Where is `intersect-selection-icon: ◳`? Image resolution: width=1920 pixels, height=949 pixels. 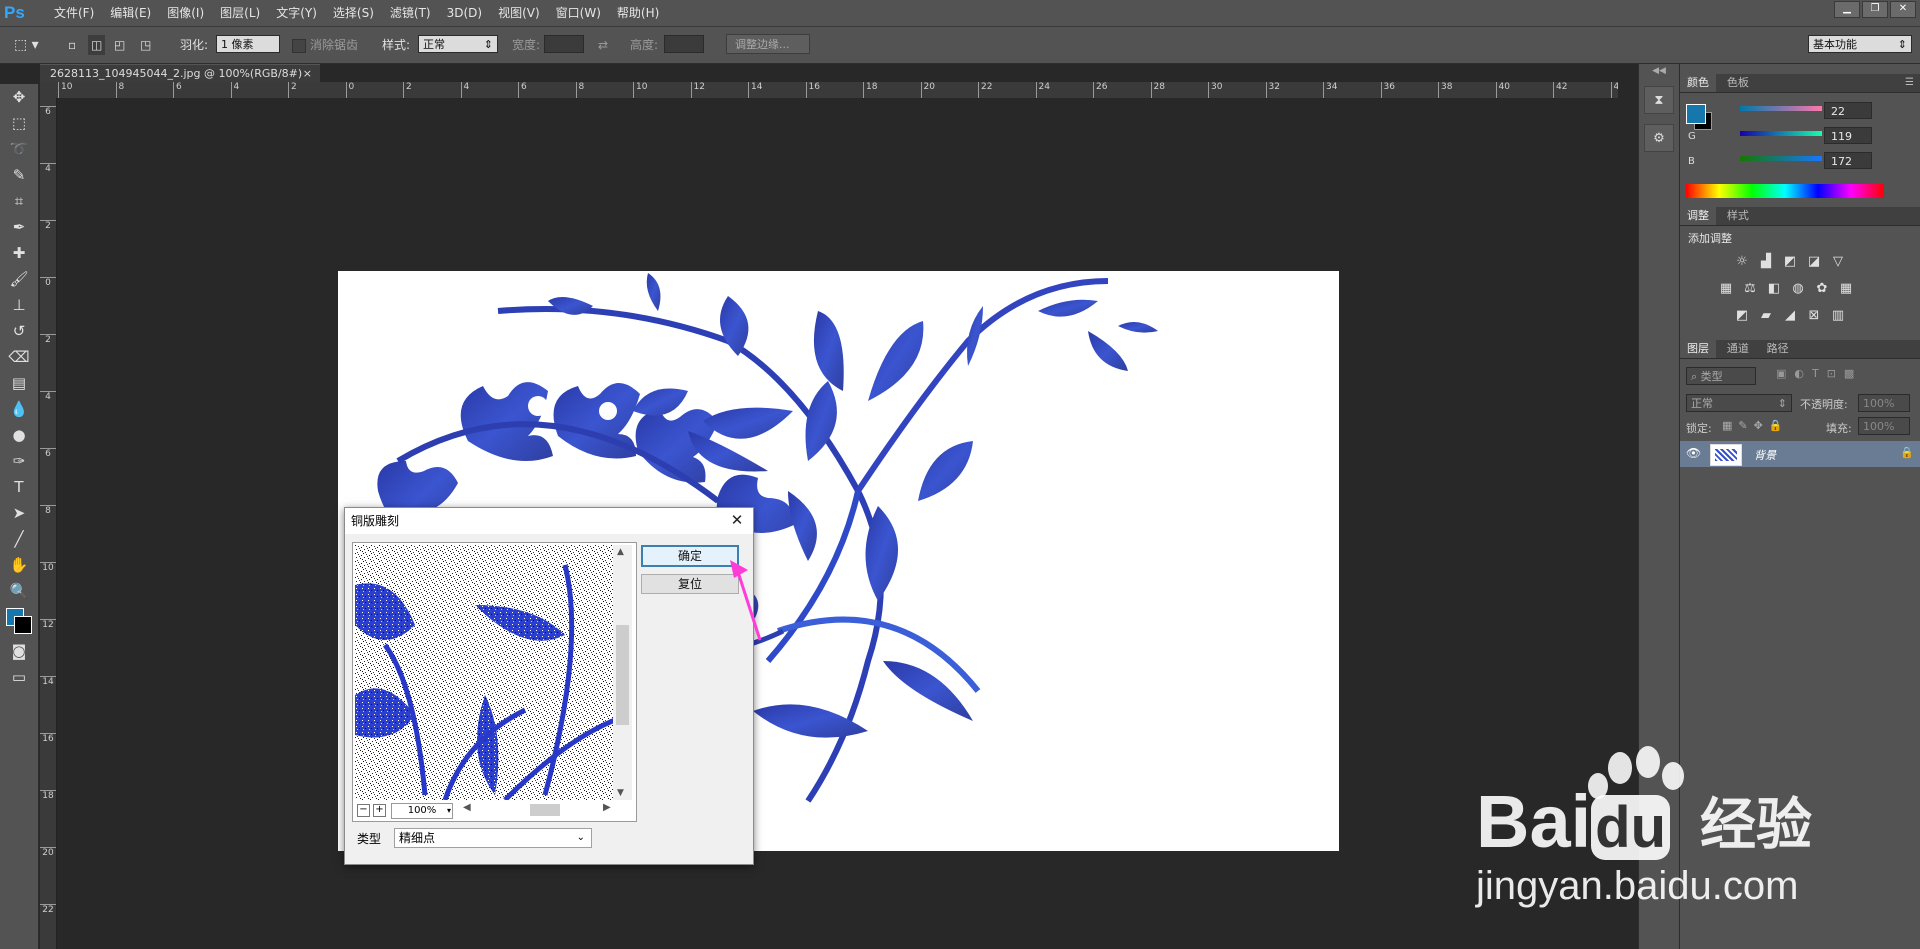 intersect-selection-icon: ◳ is located at coordinates (145, 45).